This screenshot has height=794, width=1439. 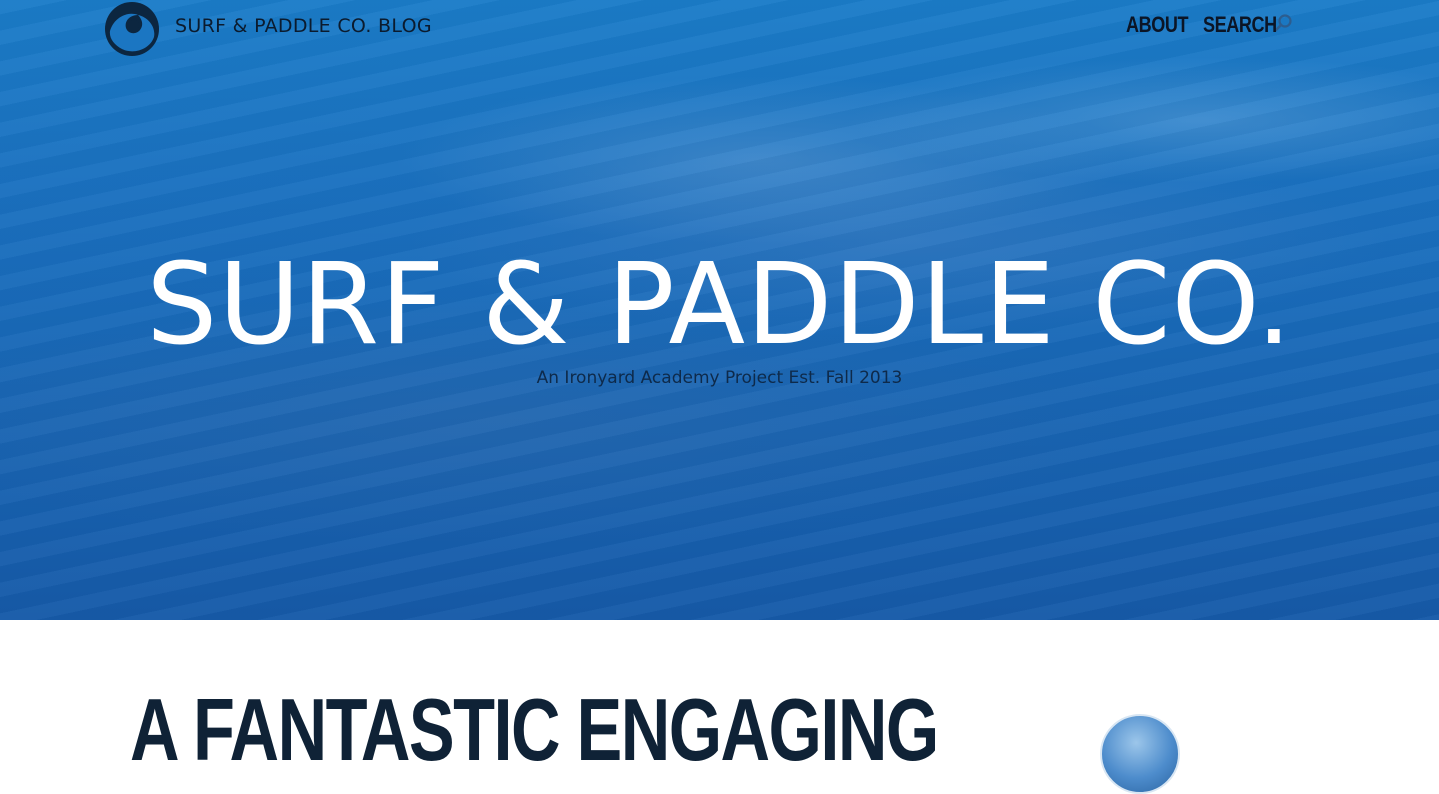 I want to click on nav-search-button: SEARCH, so click(x=1248, y=25).